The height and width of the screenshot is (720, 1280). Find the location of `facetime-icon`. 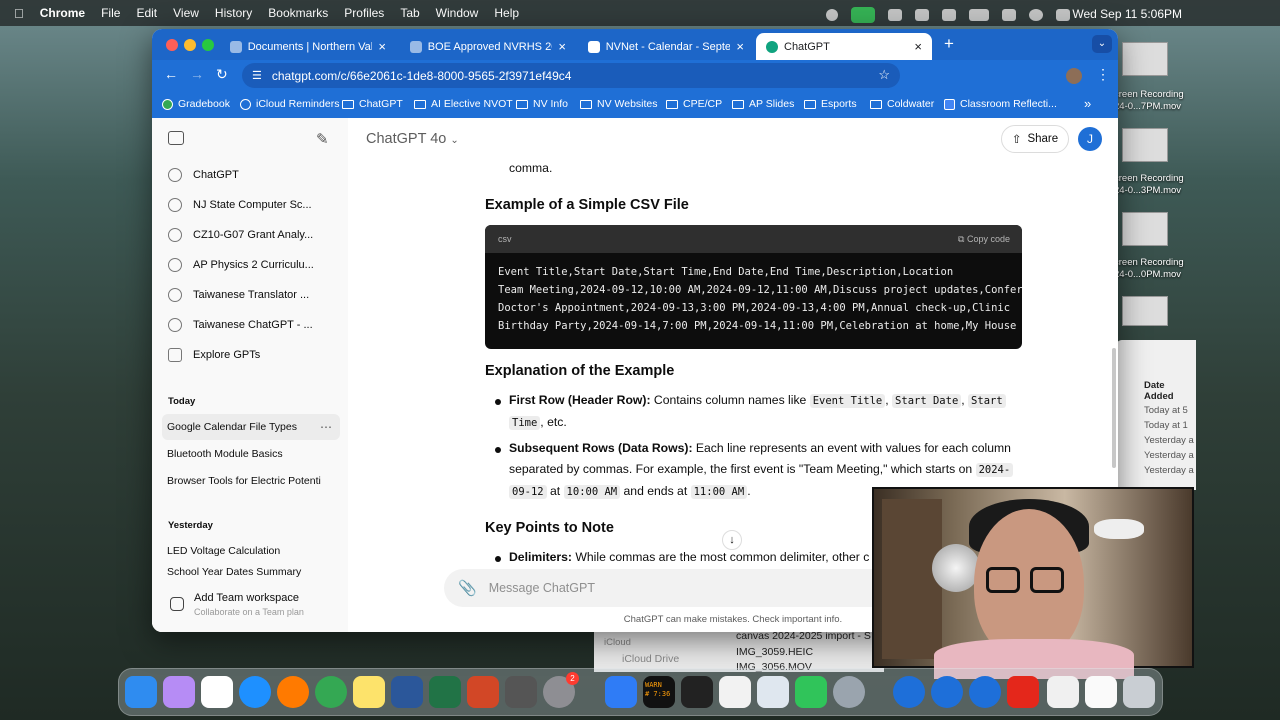

facetime-icon is located at coordinates (863, 15).